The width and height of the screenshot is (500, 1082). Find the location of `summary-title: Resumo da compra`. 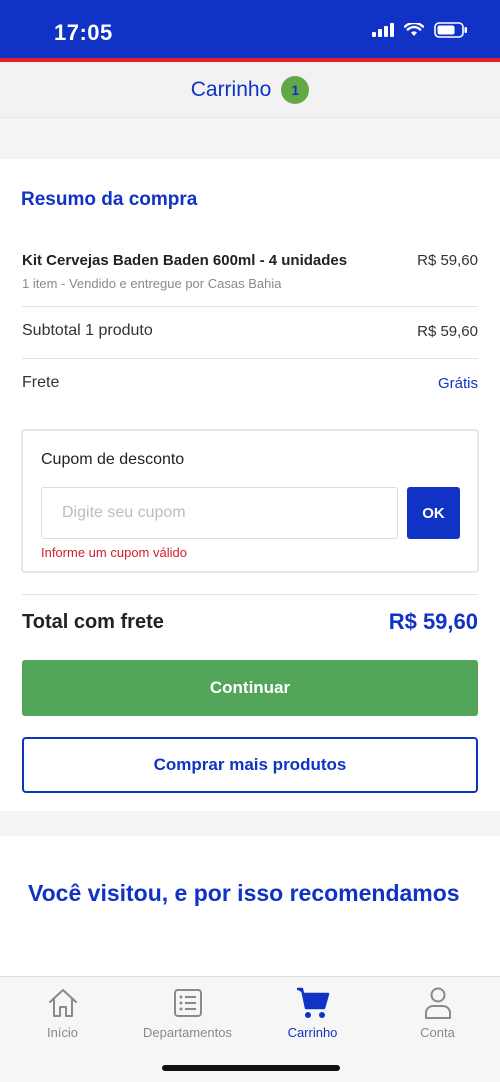

summary-title: Resumo da compra is located at coordinates (109, 199).